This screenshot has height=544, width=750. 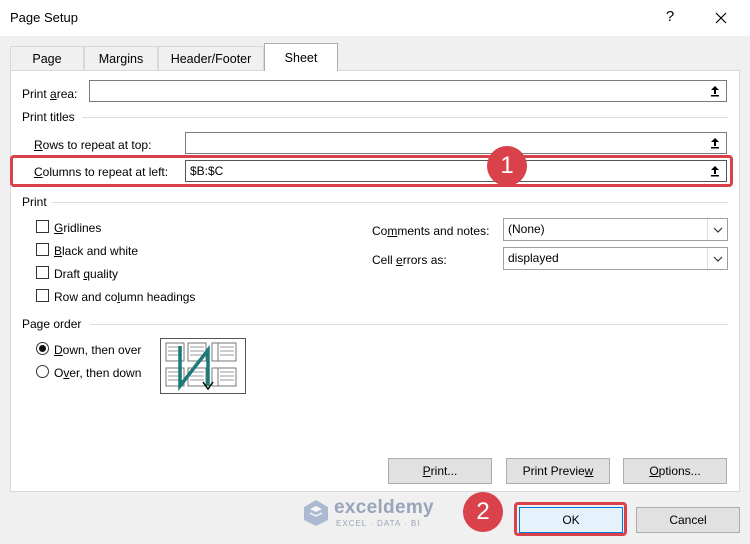 What do you see at coordinates (384, 507) in the screenshot?
I see `watermark-name: exceldemy` at bounding box center [384, 507].